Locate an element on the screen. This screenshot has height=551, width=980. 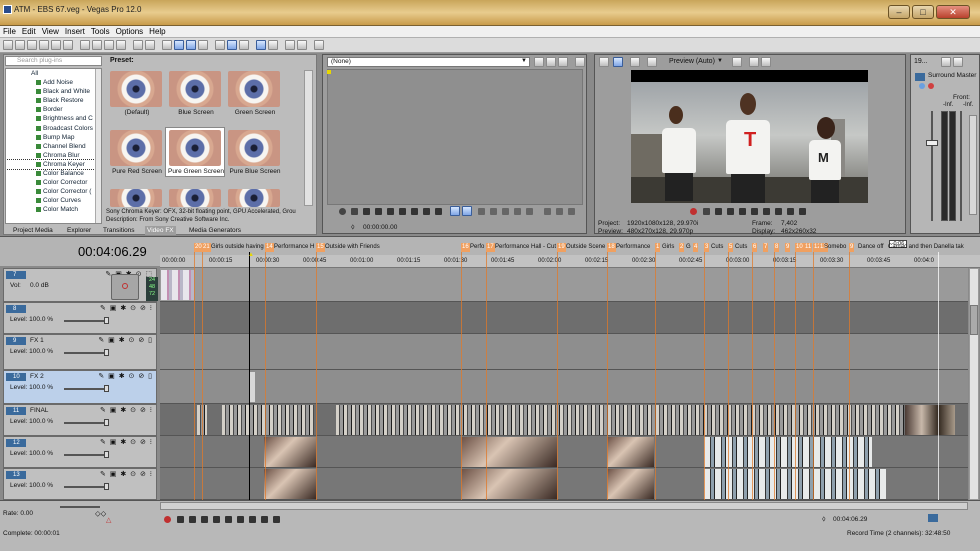
preview-properties-icon is located at coordinates (604, 62).